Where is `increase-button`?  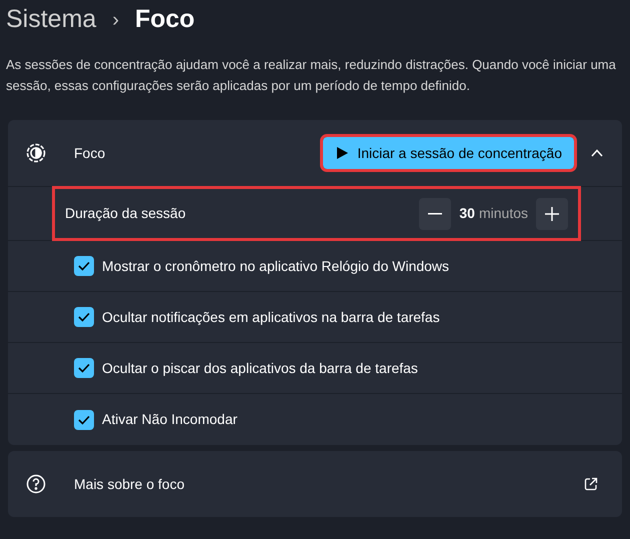 increase-button is located at coordinates (552, 214).